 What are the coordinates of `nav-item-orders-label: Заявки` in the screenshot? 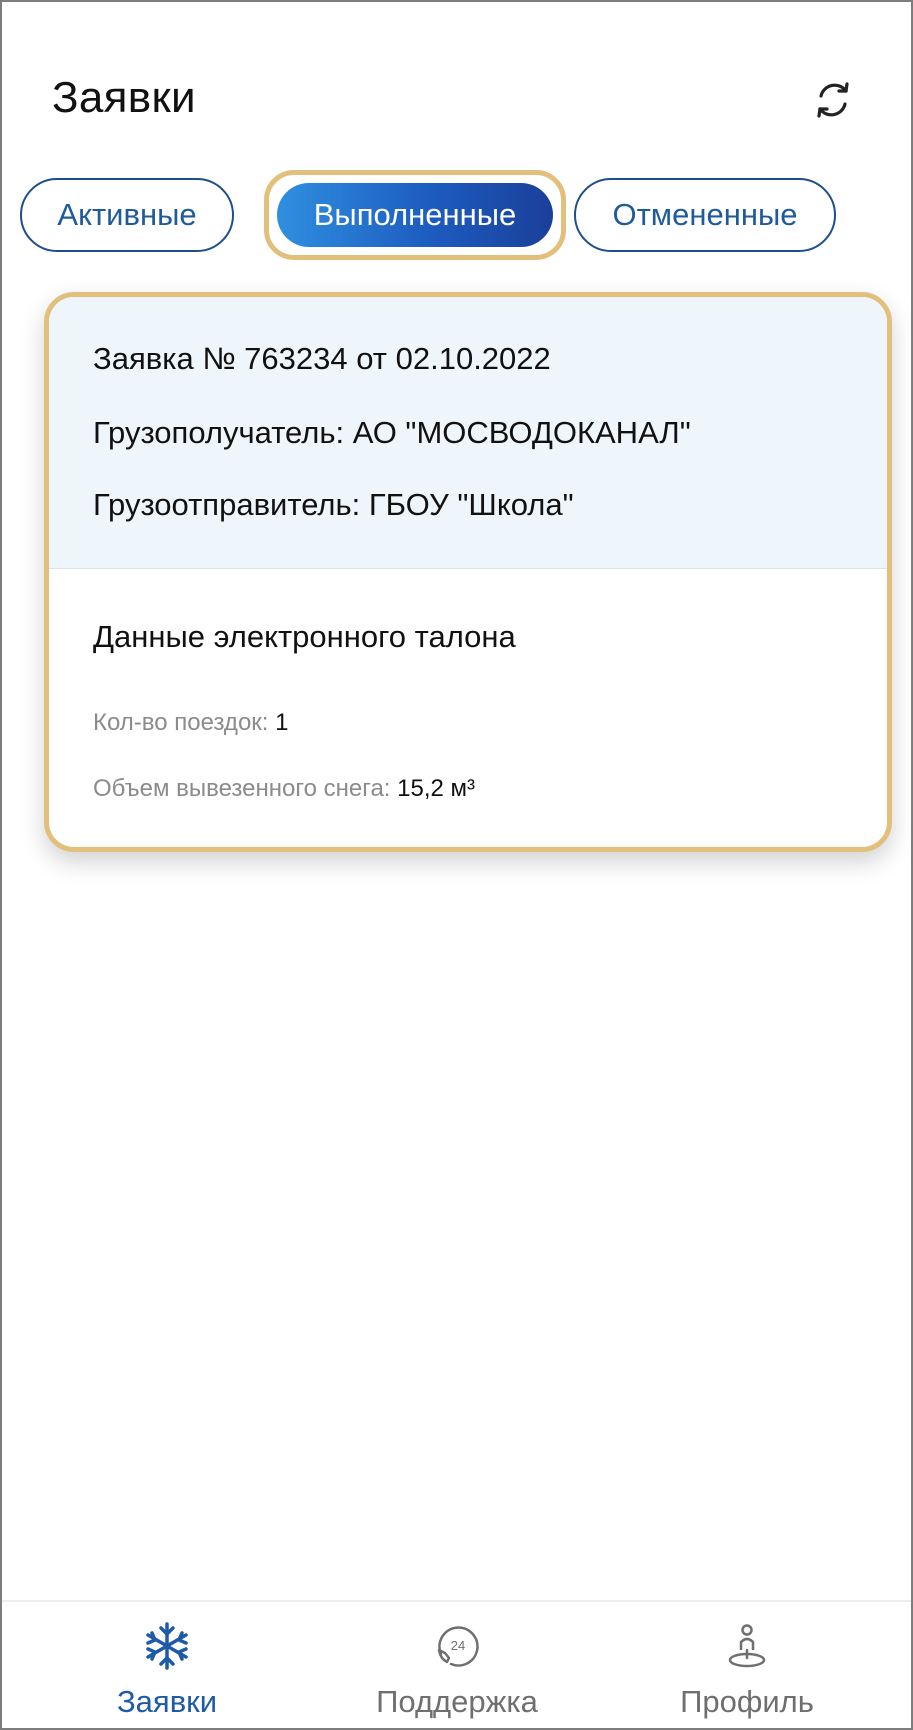 It's located at (167, 1701).